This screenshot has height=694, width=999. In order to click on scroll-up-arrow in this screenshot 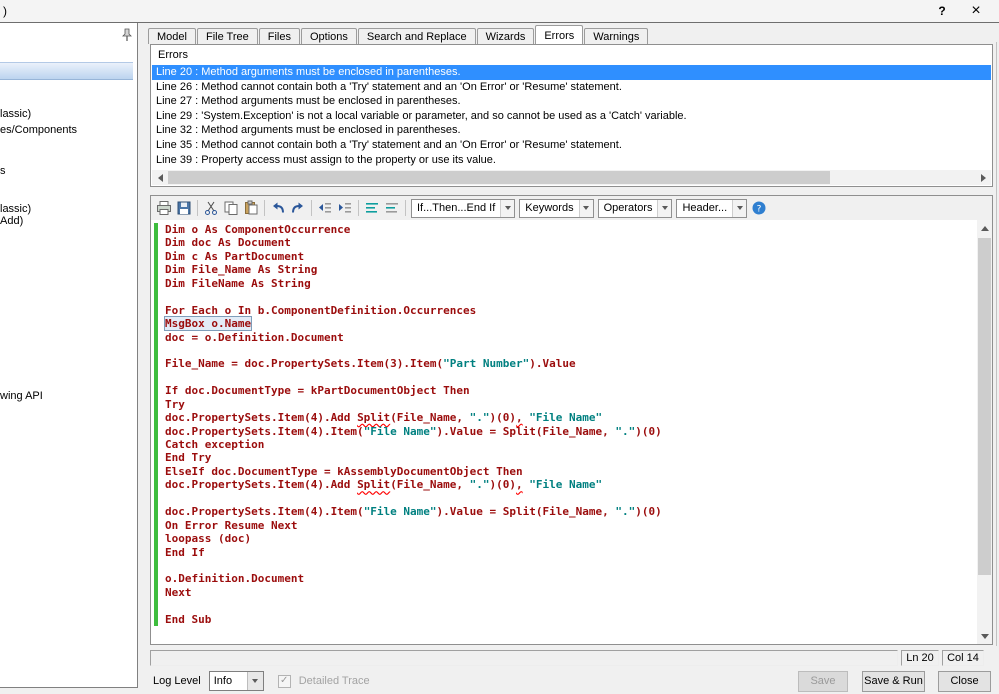, I will do `click(984, 228)`.